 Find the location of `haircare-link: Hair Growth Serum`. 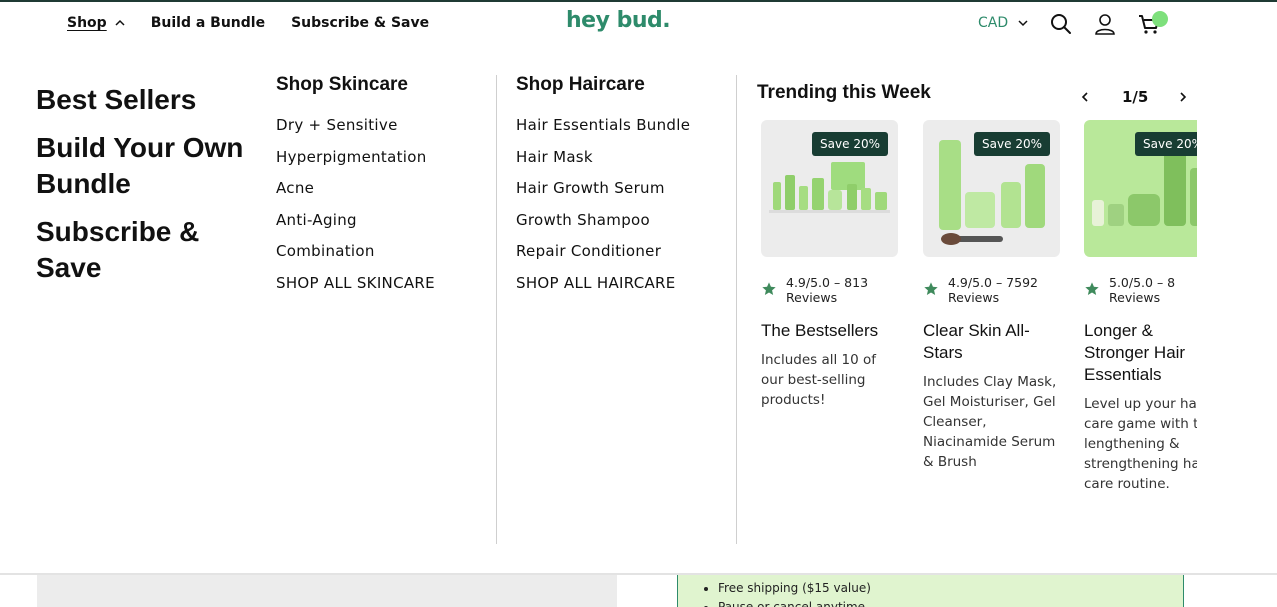

haircare-link: Hair Growth Serum is located at coordinates (603, 188).